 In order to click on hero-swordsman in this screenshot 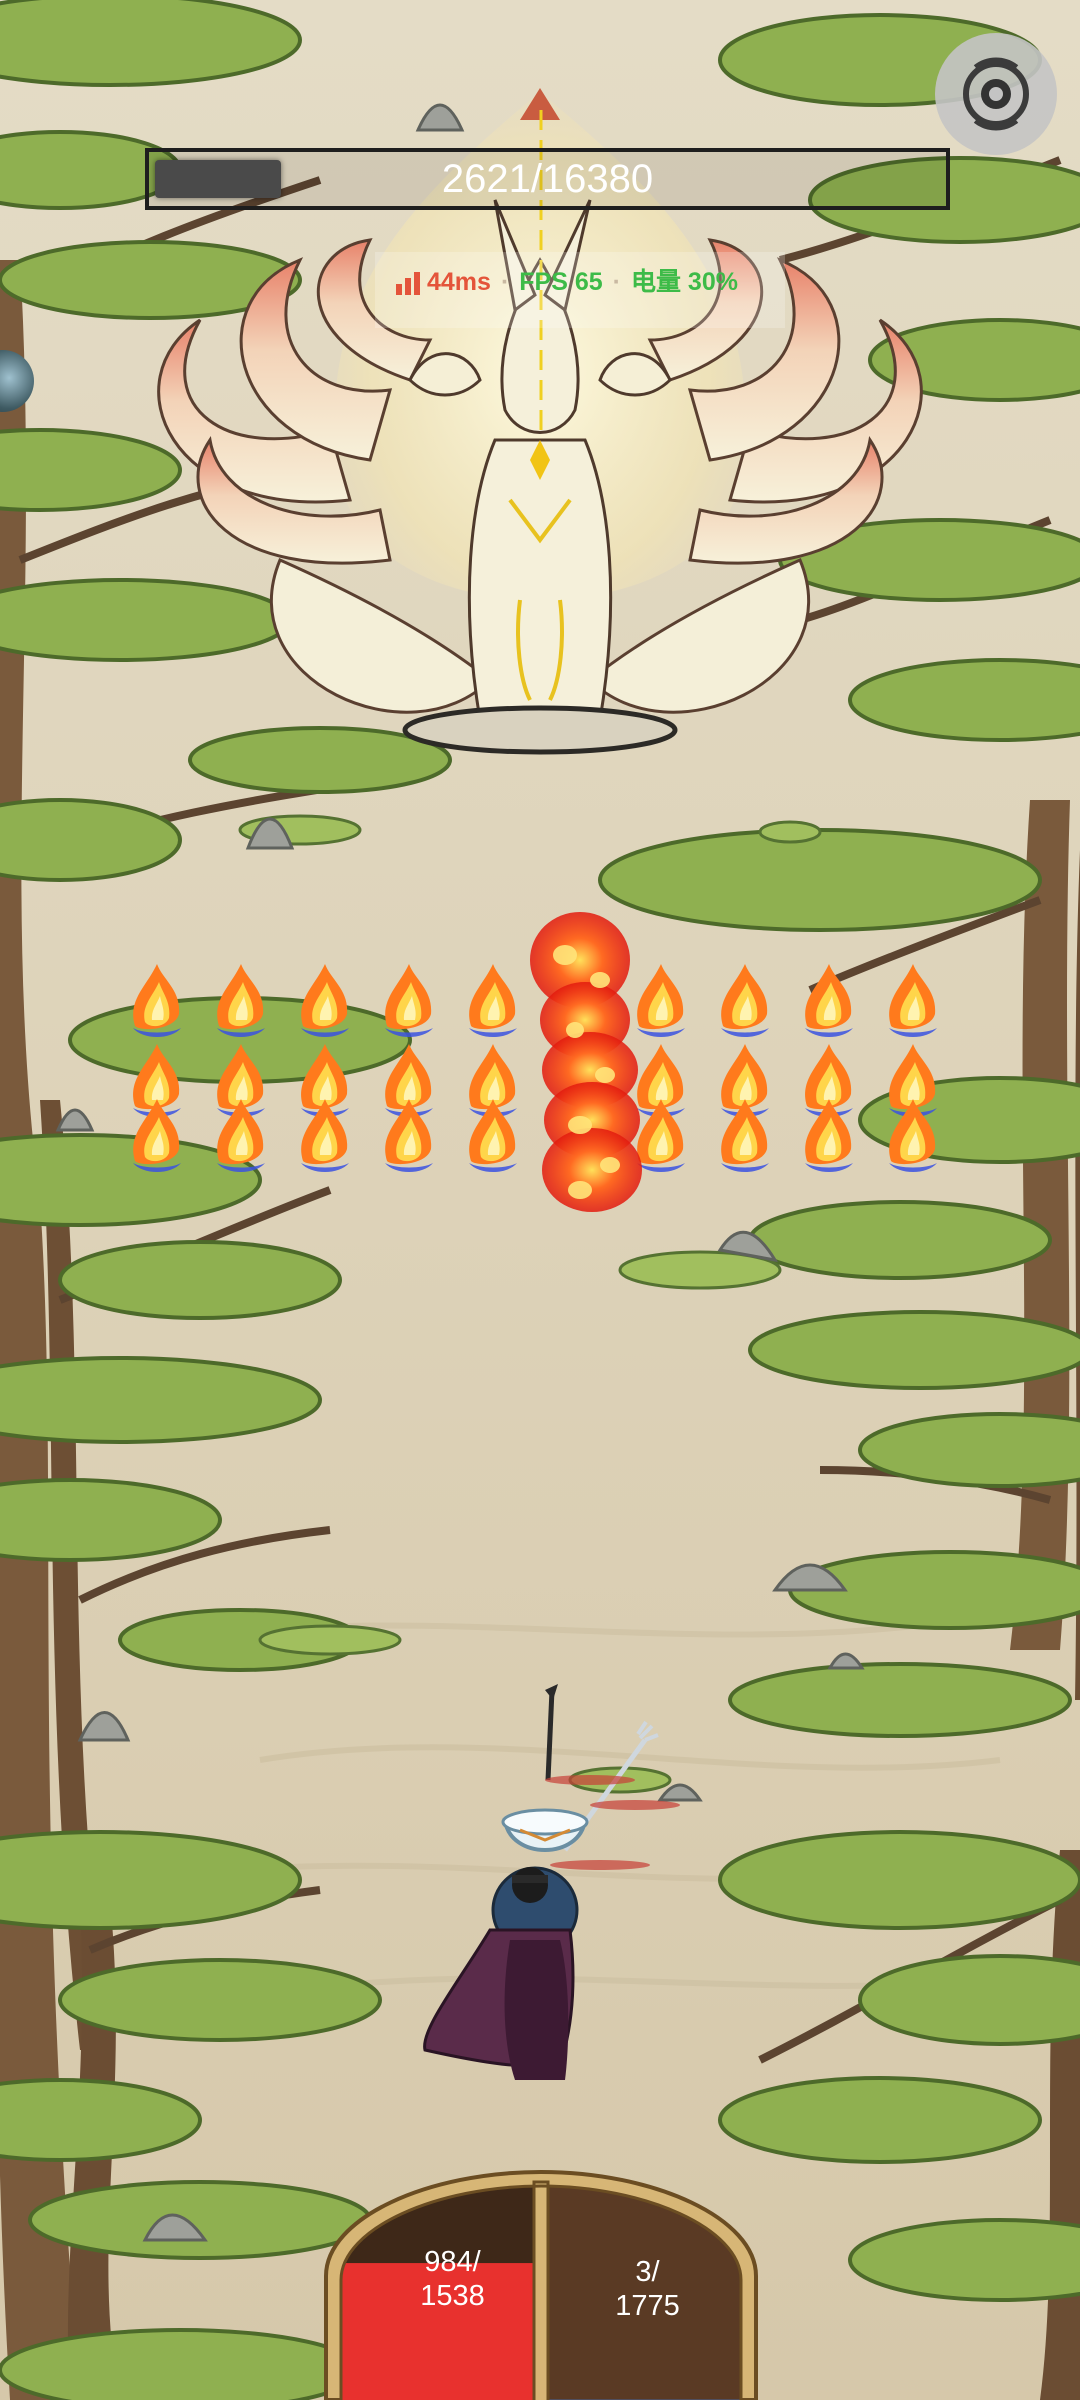, I will do `click(545, 1890)`.